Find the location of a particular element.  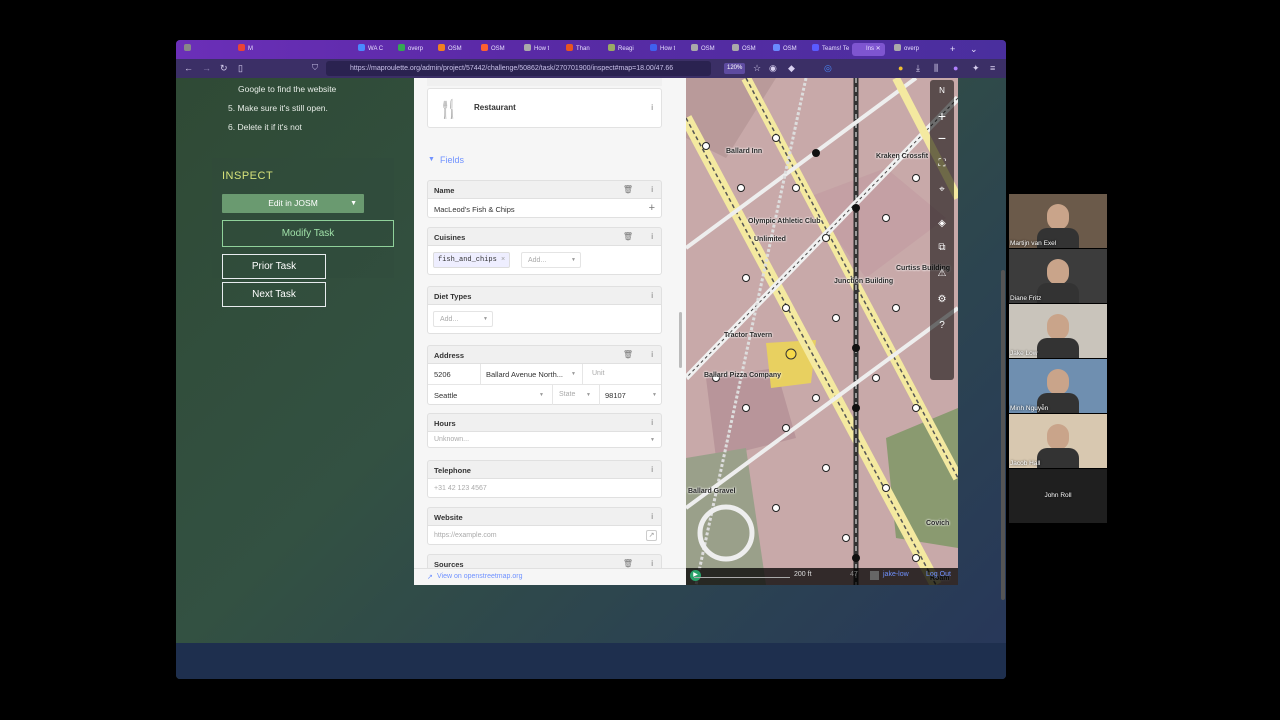

video-tile: John Roll is located at coordinates (1058, 496).